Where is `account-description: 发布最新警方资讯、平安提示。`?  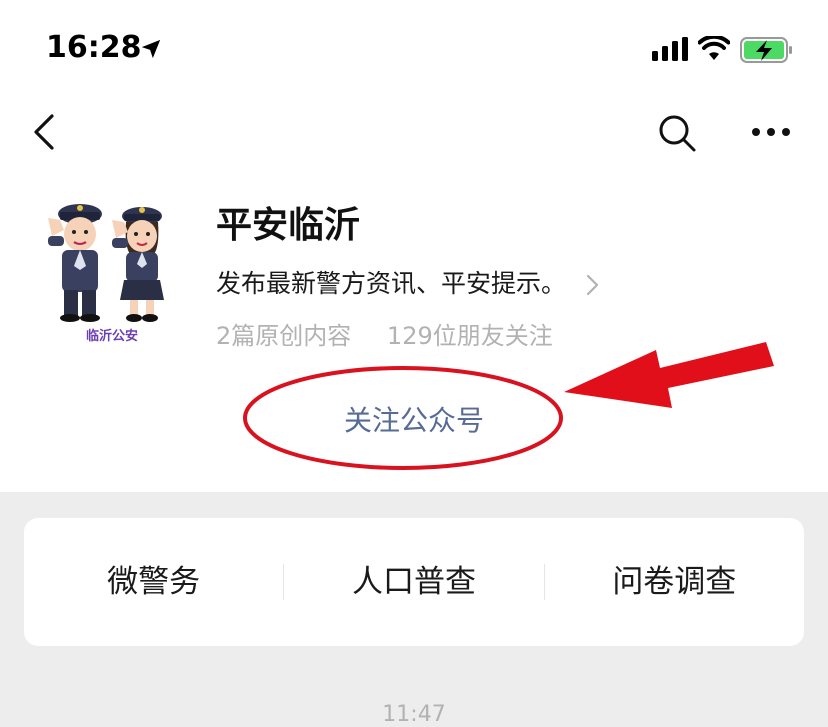 account-description: 发布最新警方资讯、平安提示。 is located at coordinates (408, 282).